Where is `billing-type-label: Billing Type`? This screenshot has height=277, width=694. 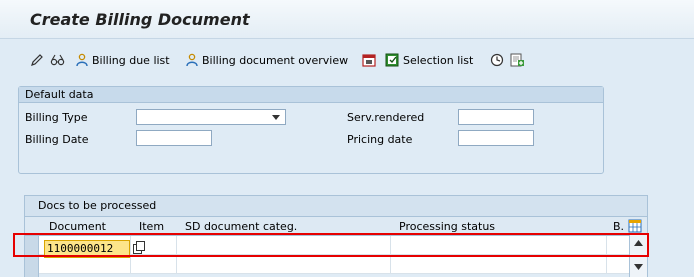 billing-type-label: Billing Type is located at coordinates (56, 117).